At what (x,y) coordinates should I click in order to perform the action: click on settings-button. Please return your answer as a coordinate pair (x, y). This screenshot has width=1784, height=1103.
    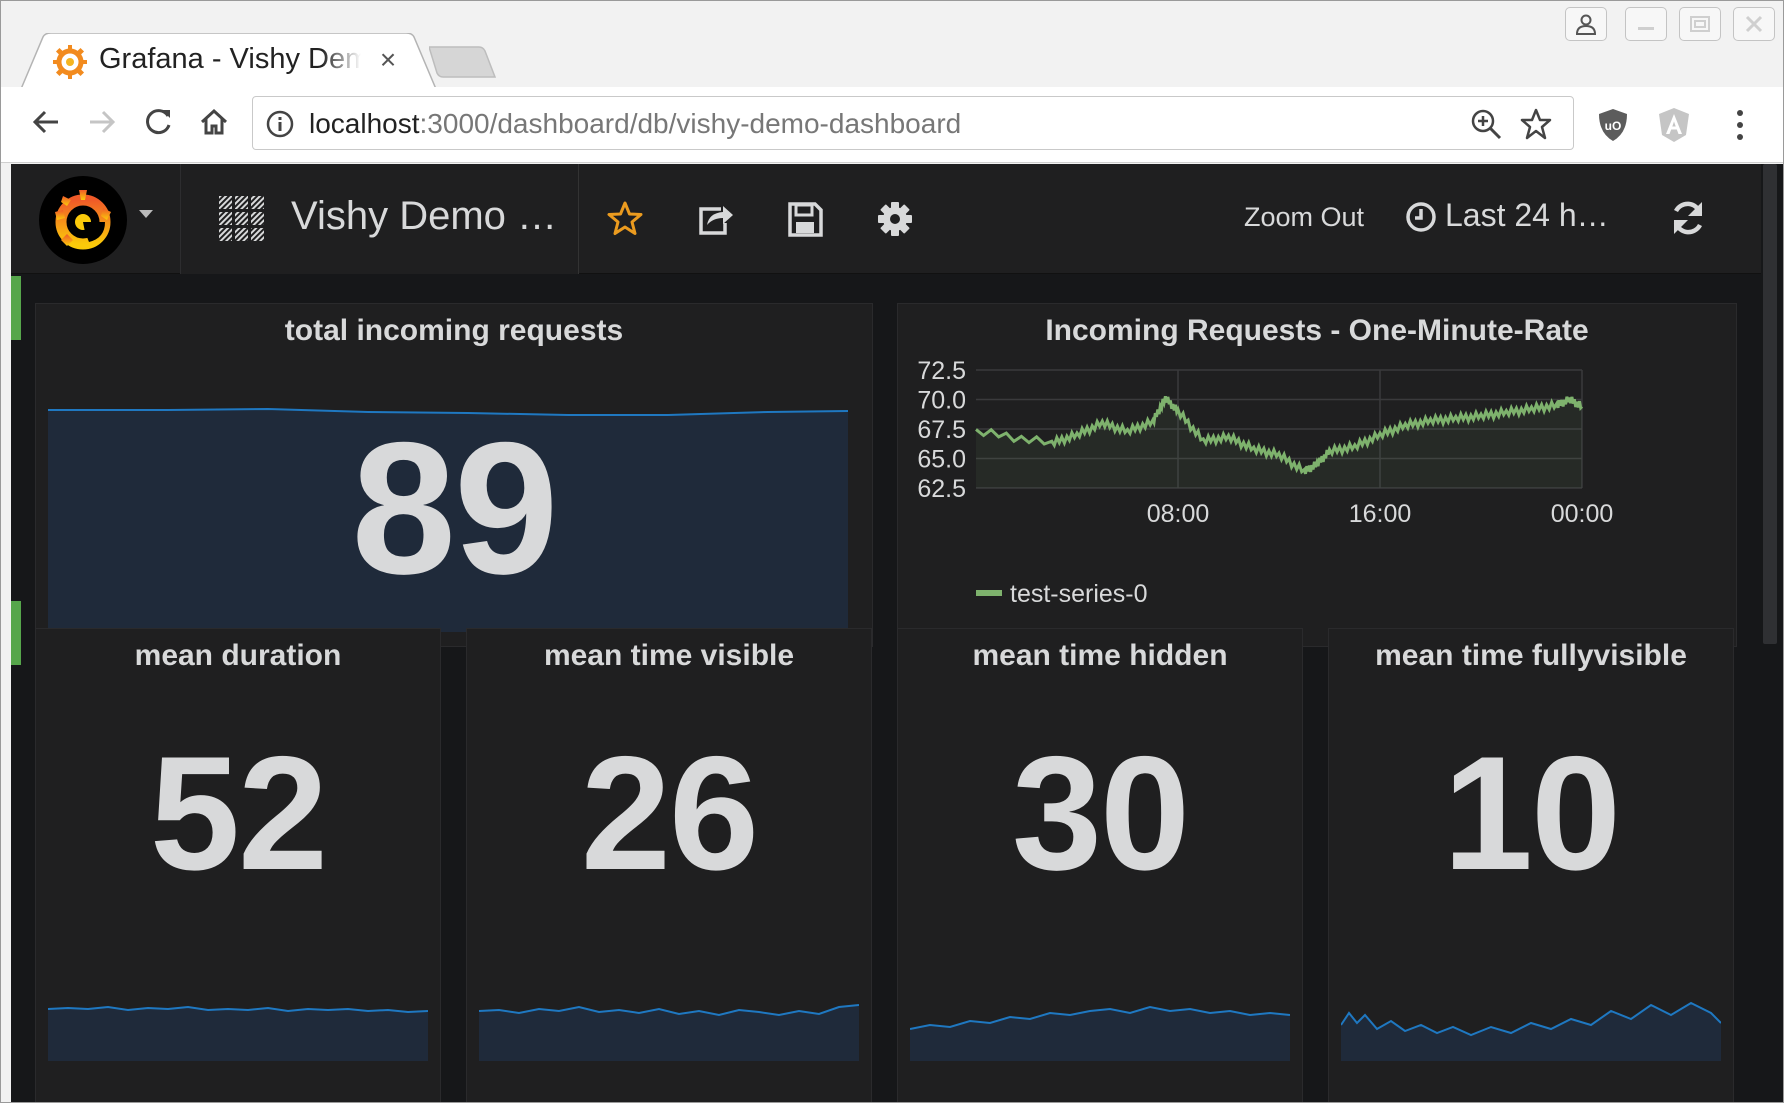
    Looking at the image, I should click on (895, 219).